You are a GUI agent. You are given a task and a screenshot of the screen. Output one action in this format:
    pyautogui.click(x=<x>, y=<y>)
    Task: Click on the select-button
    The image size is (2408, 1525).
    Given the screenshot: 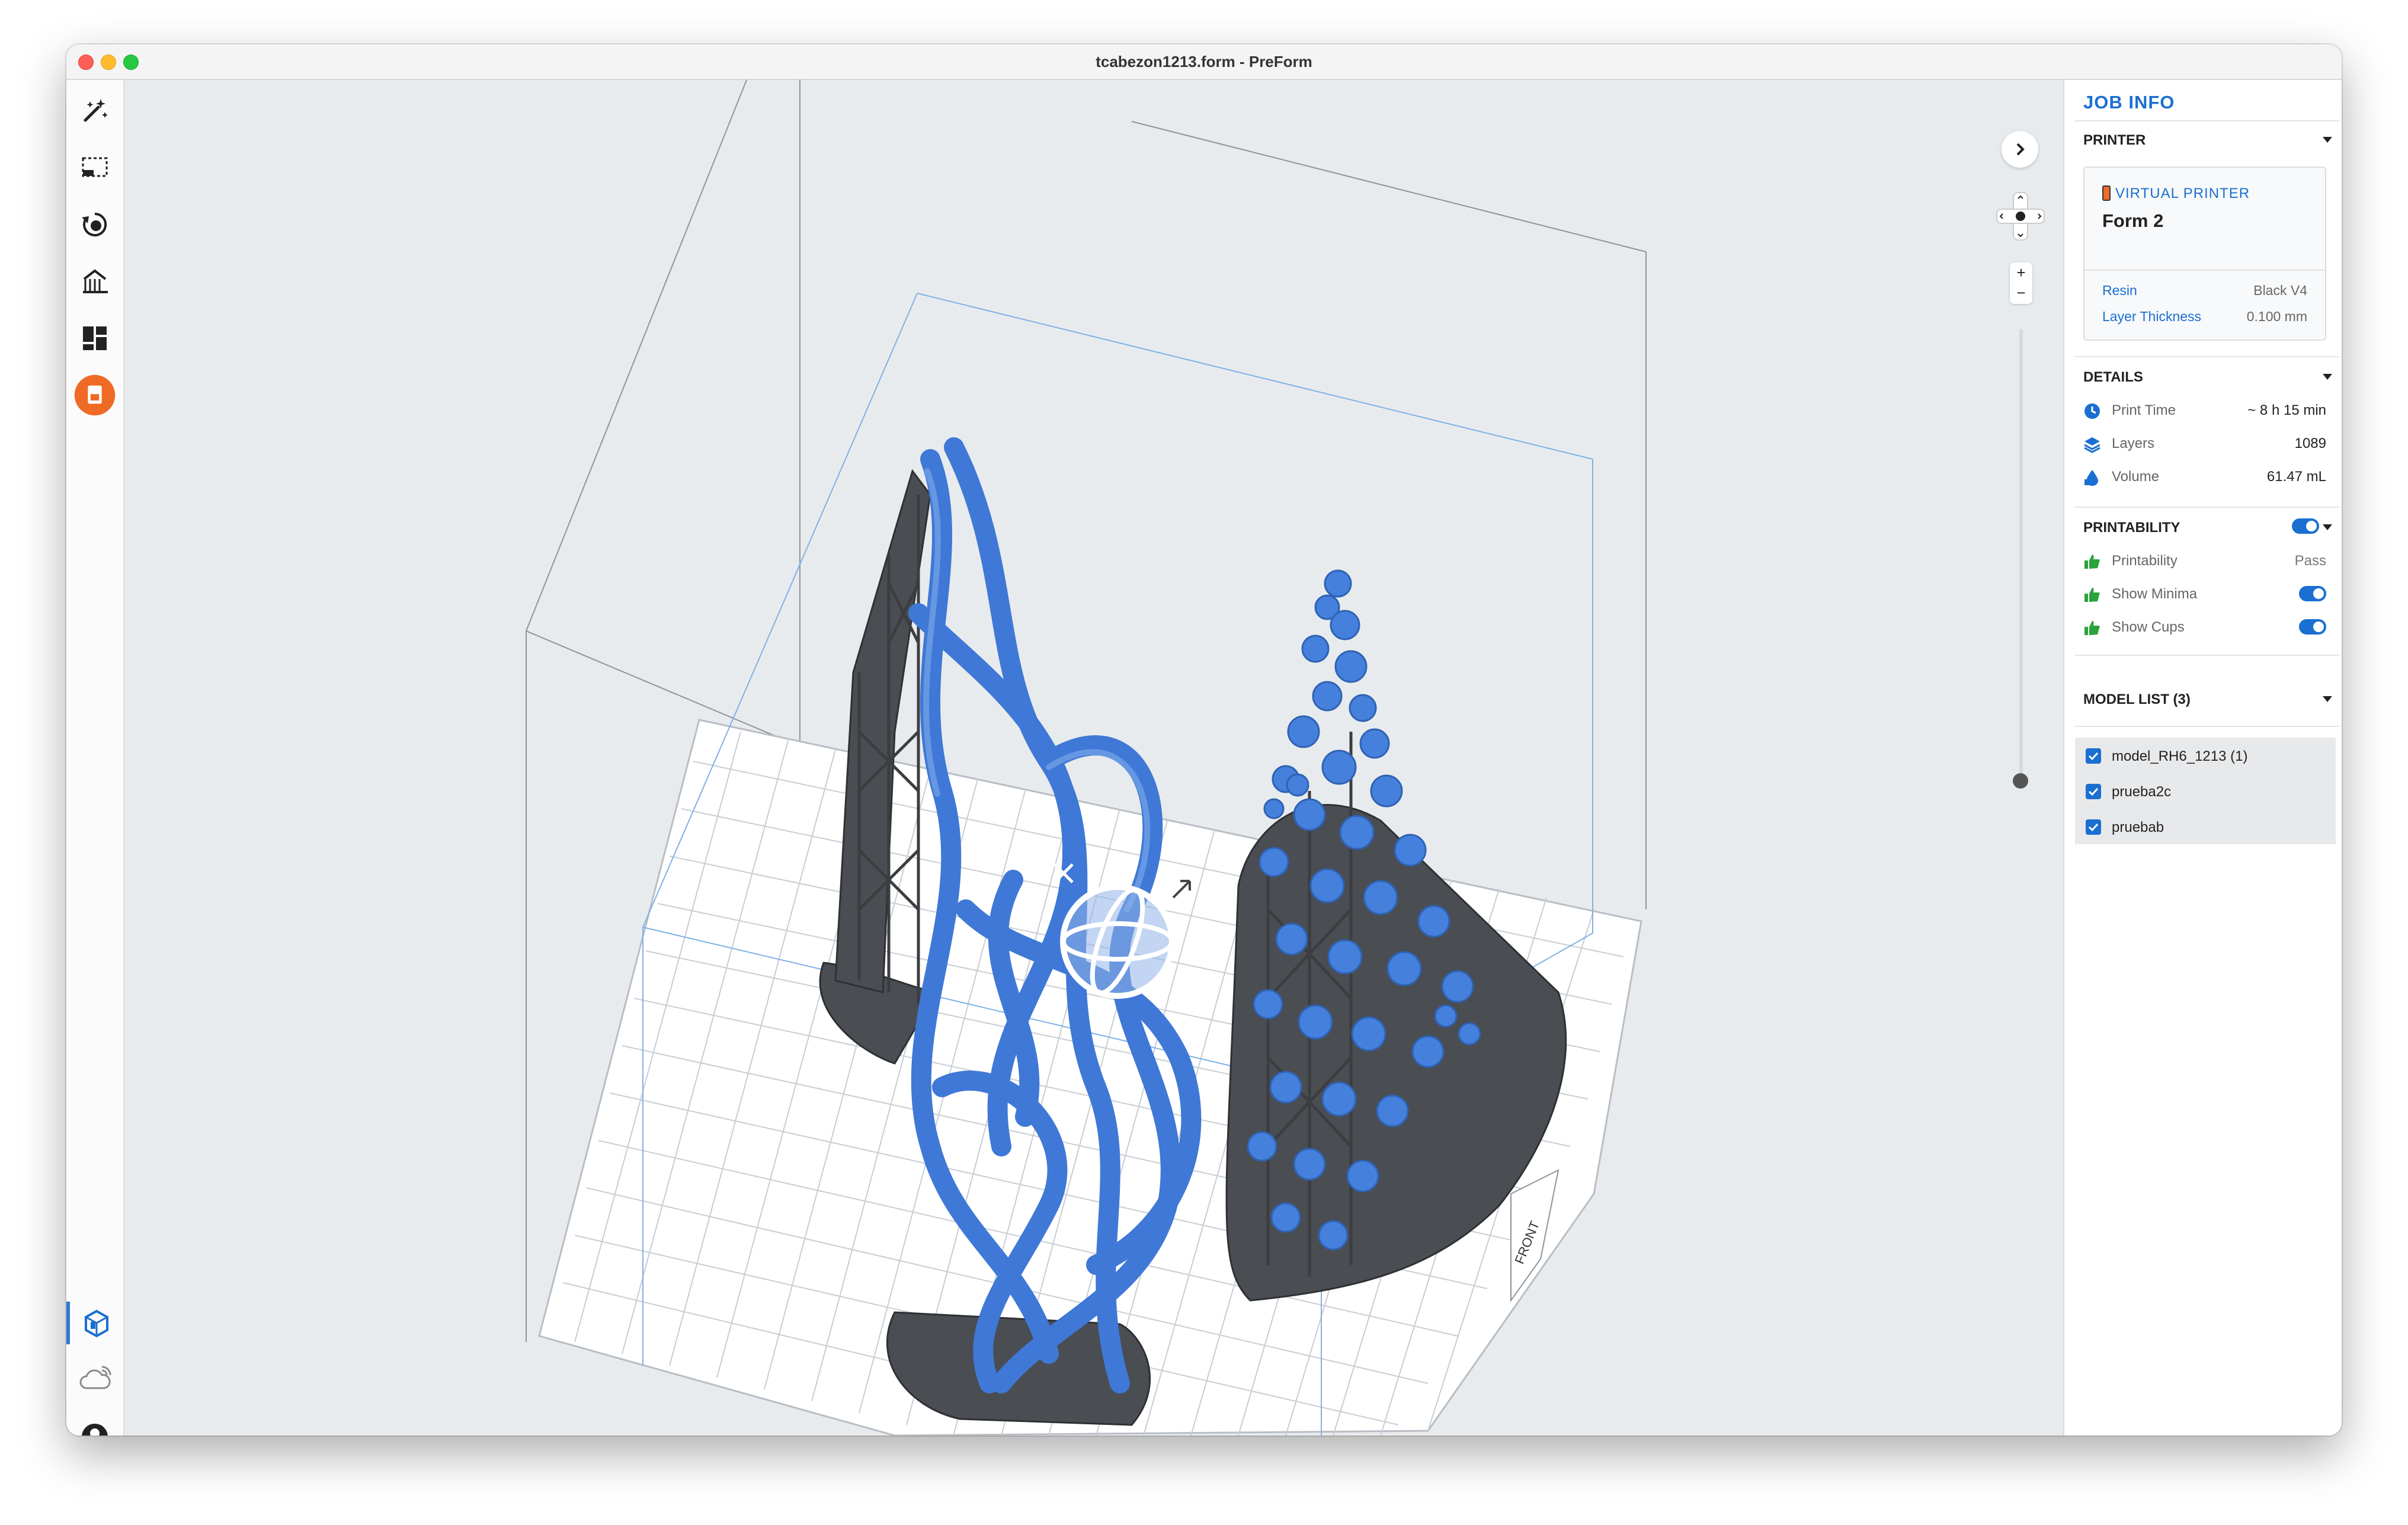 What is the action you would take?
    pyautogui.click(x=94, y=167)
    